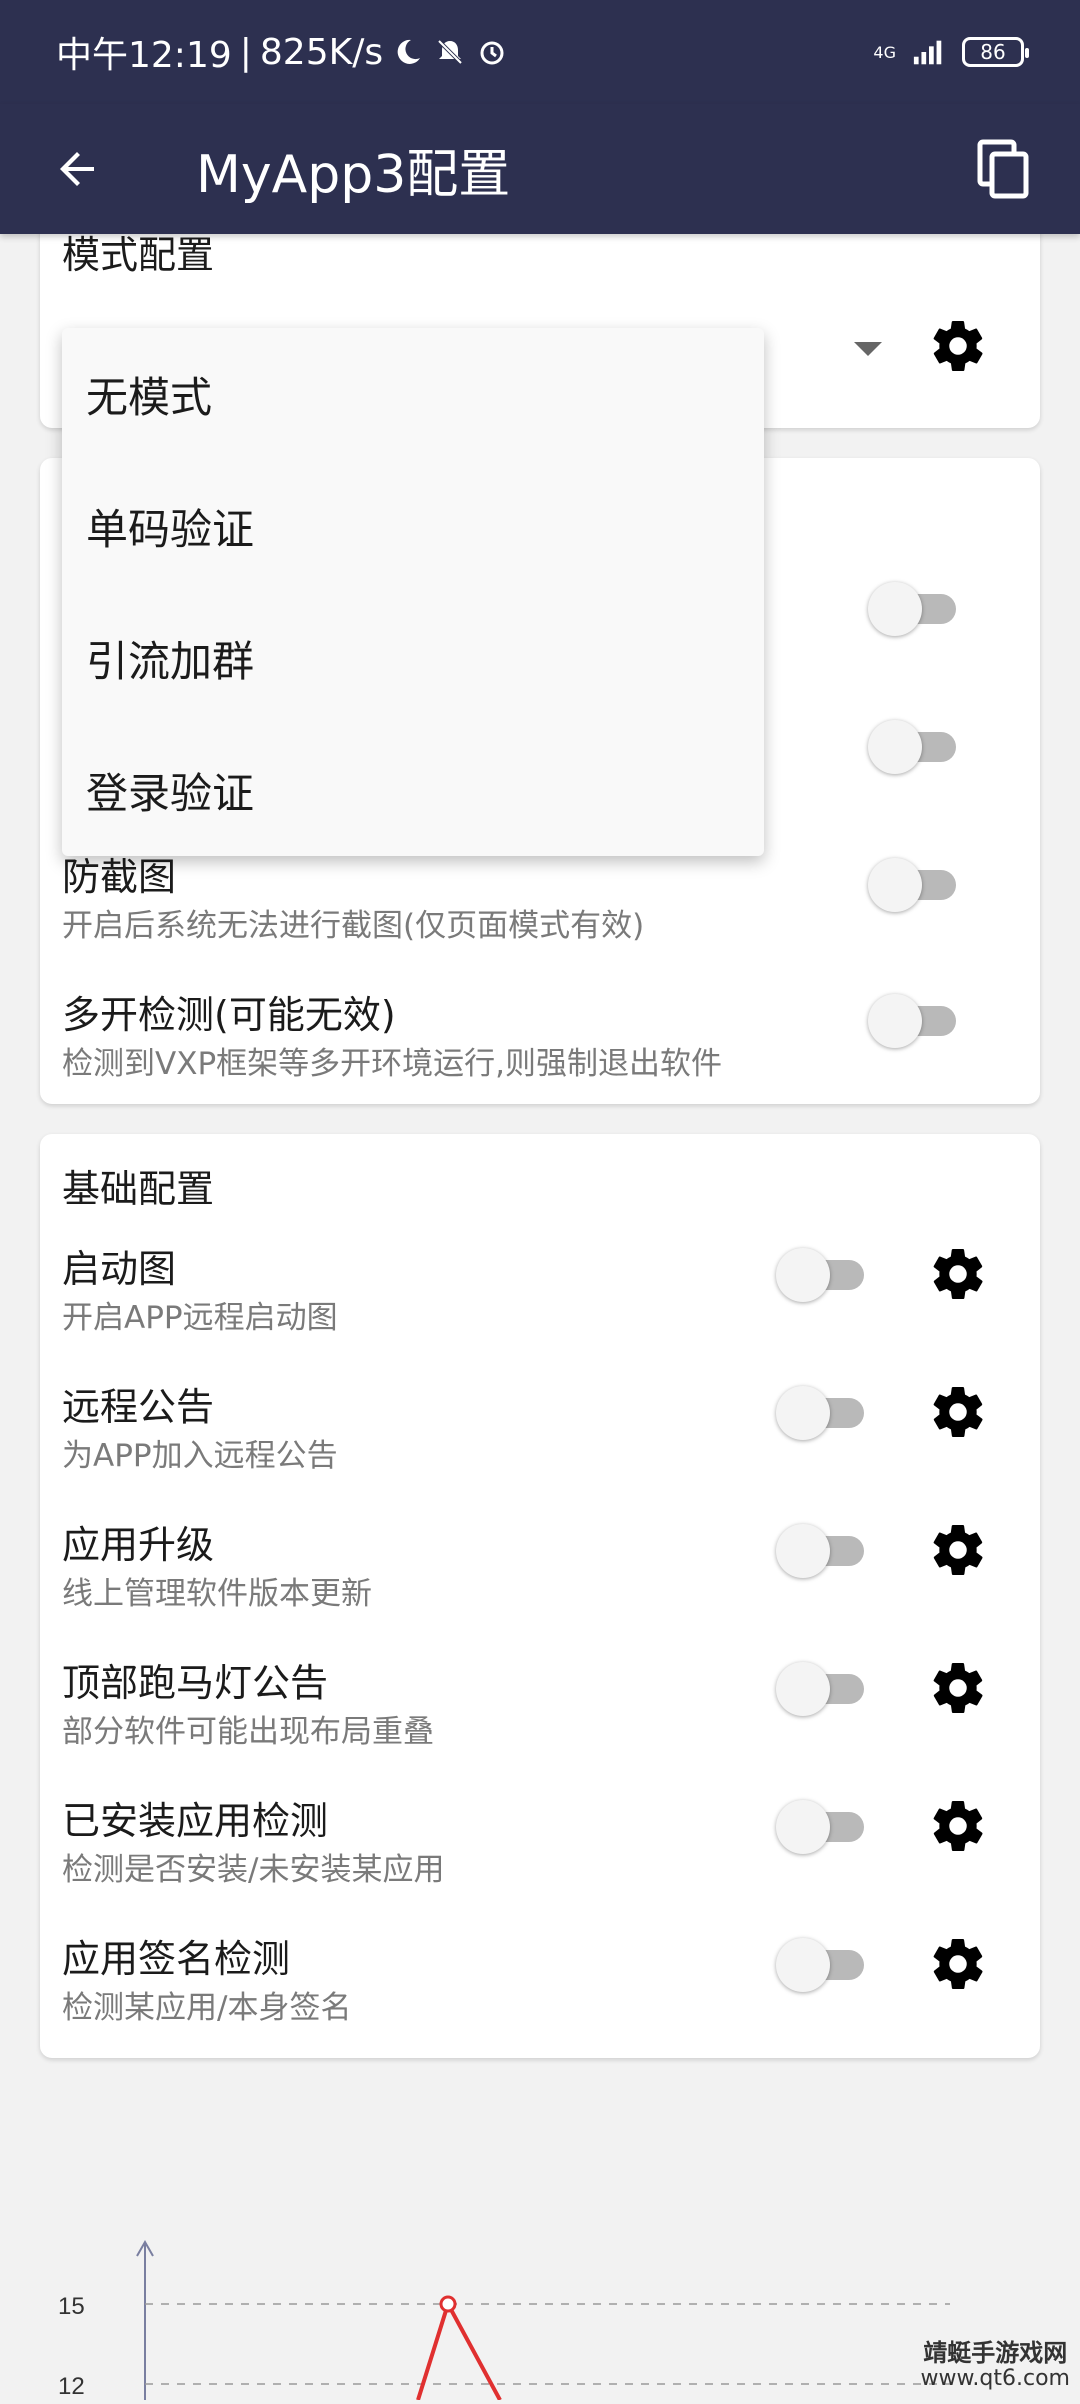 The height and width of the screenshot is (2404, 1080). Describe the element at coordinates (540, 2290) in the screenshot. I see `line-chart: 15 12 靖蜓手游戏网 www.qt6.com` at that location.